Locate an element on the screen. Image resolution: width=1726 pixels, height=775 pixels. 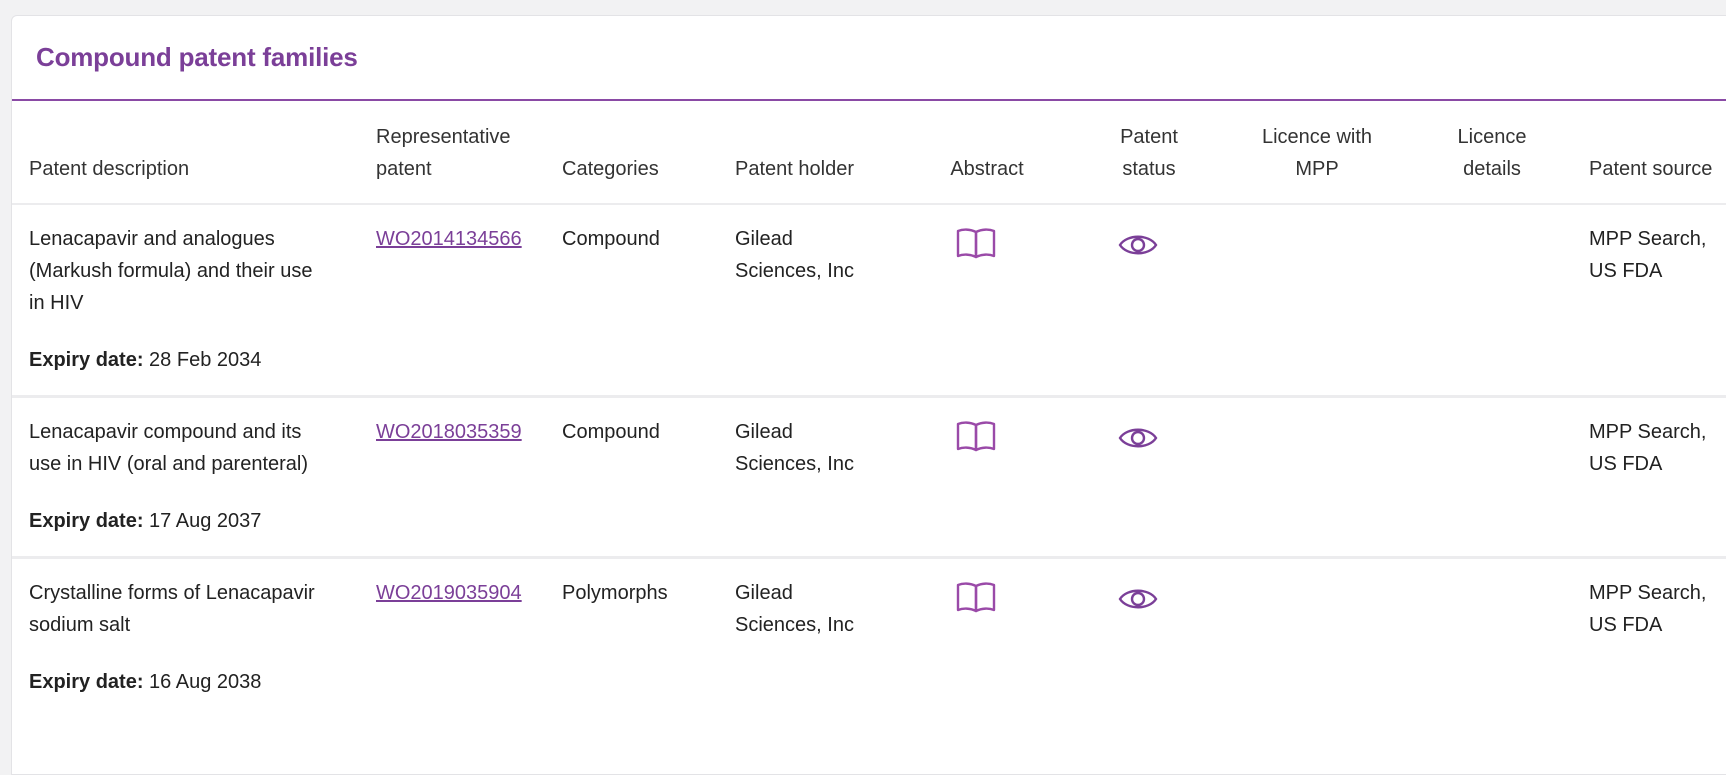
patent-link: WO2014134566 is located at coordinates (449, 239).